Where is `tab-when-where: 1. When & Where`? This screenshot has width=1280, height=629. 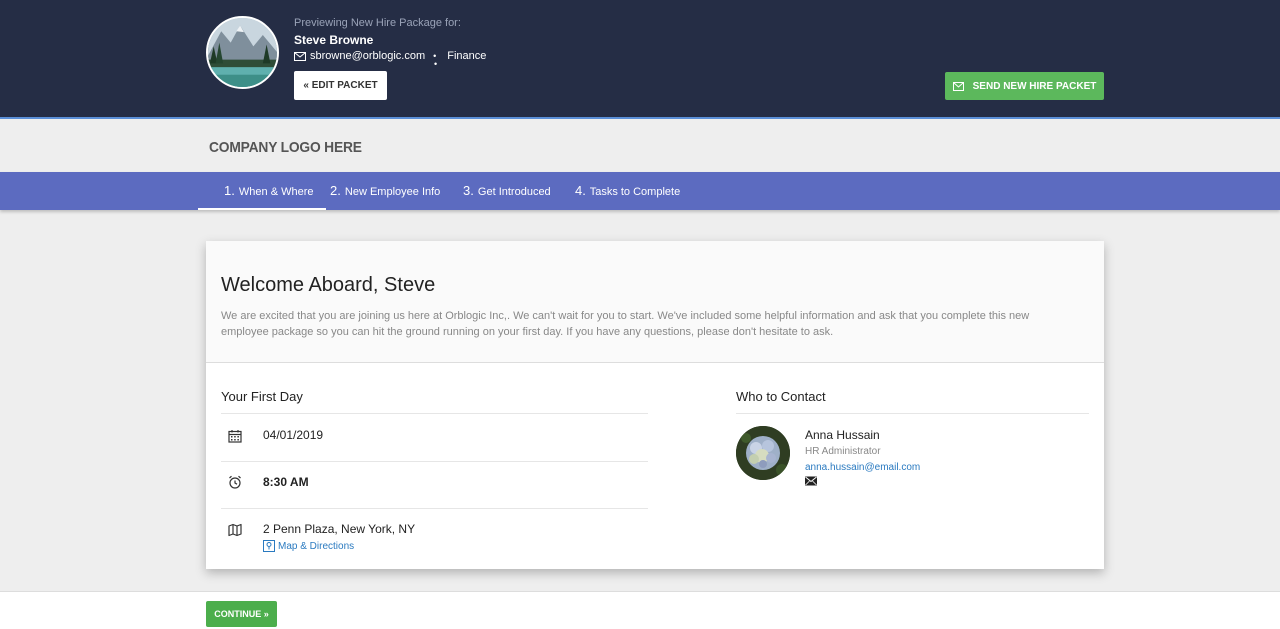 tab-when-where: 1. When & Where is located at coordinates (261, 191).